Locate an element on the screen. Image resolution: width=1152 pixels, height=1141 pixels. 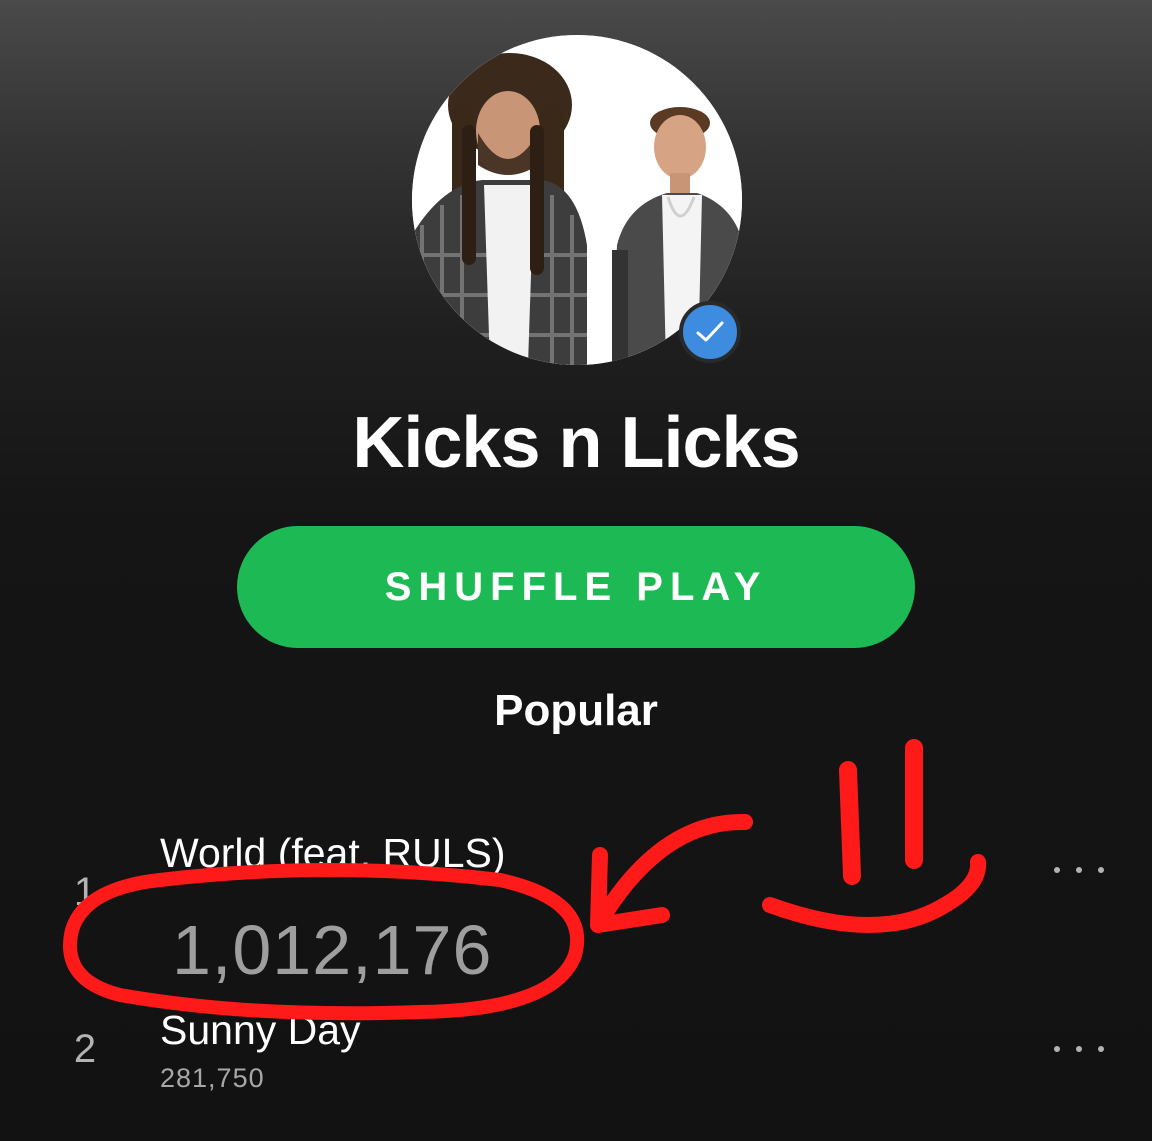
artist-name: Kicks n Licks is located at coordinates (576, 443).